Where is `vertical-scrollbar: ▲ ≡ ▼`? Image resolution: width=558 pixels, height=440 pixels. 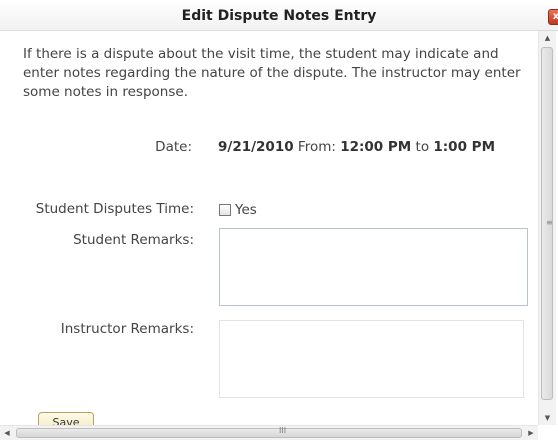 vertical-scrollbar: ▲ ≡ ▼ is located at coordinates (547, 228).